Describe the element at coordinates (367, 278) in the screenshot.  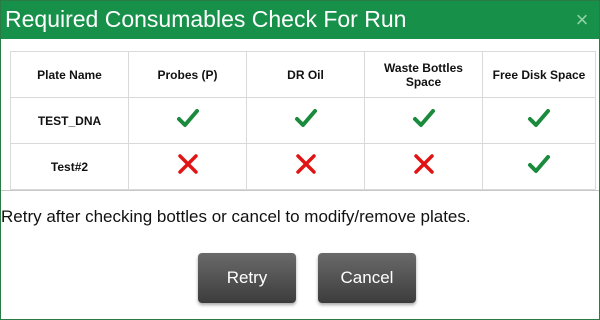
I see `cancel-button: Cancel` at that location.